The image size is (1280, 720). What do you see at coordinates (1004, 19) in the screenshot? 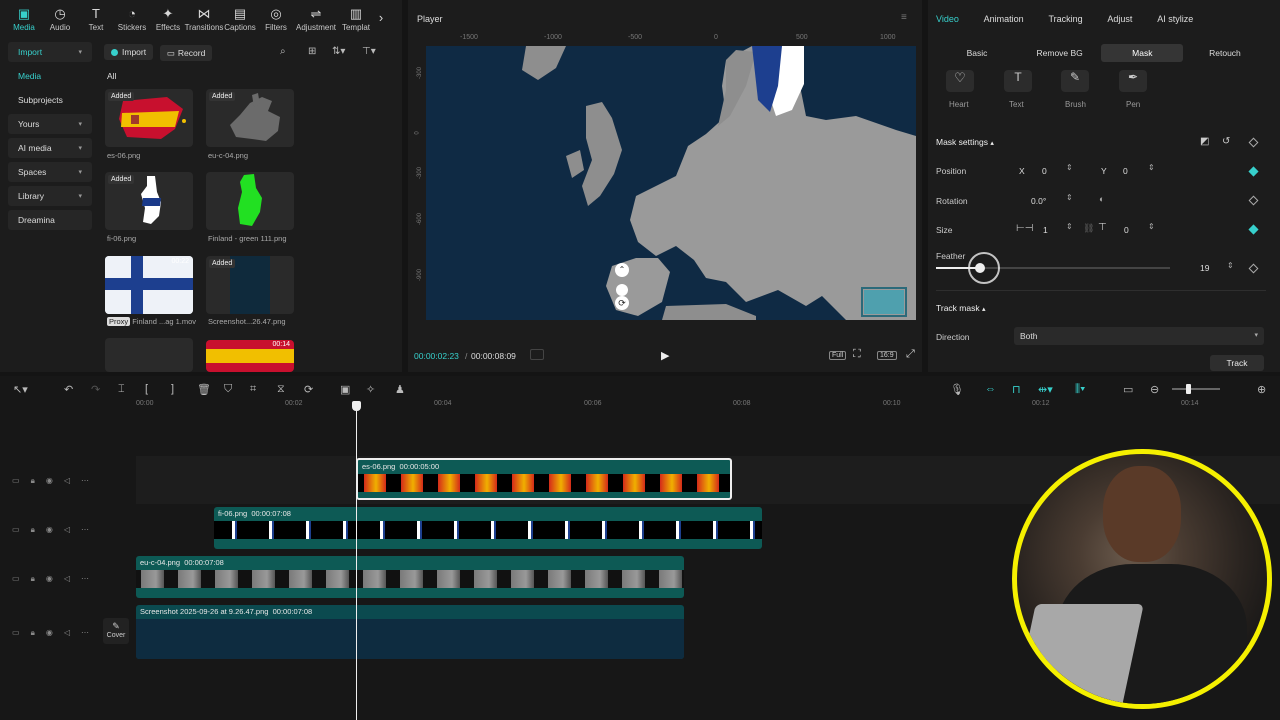
I see `tab-animation: Animation` at bounding box center [1004, 19].